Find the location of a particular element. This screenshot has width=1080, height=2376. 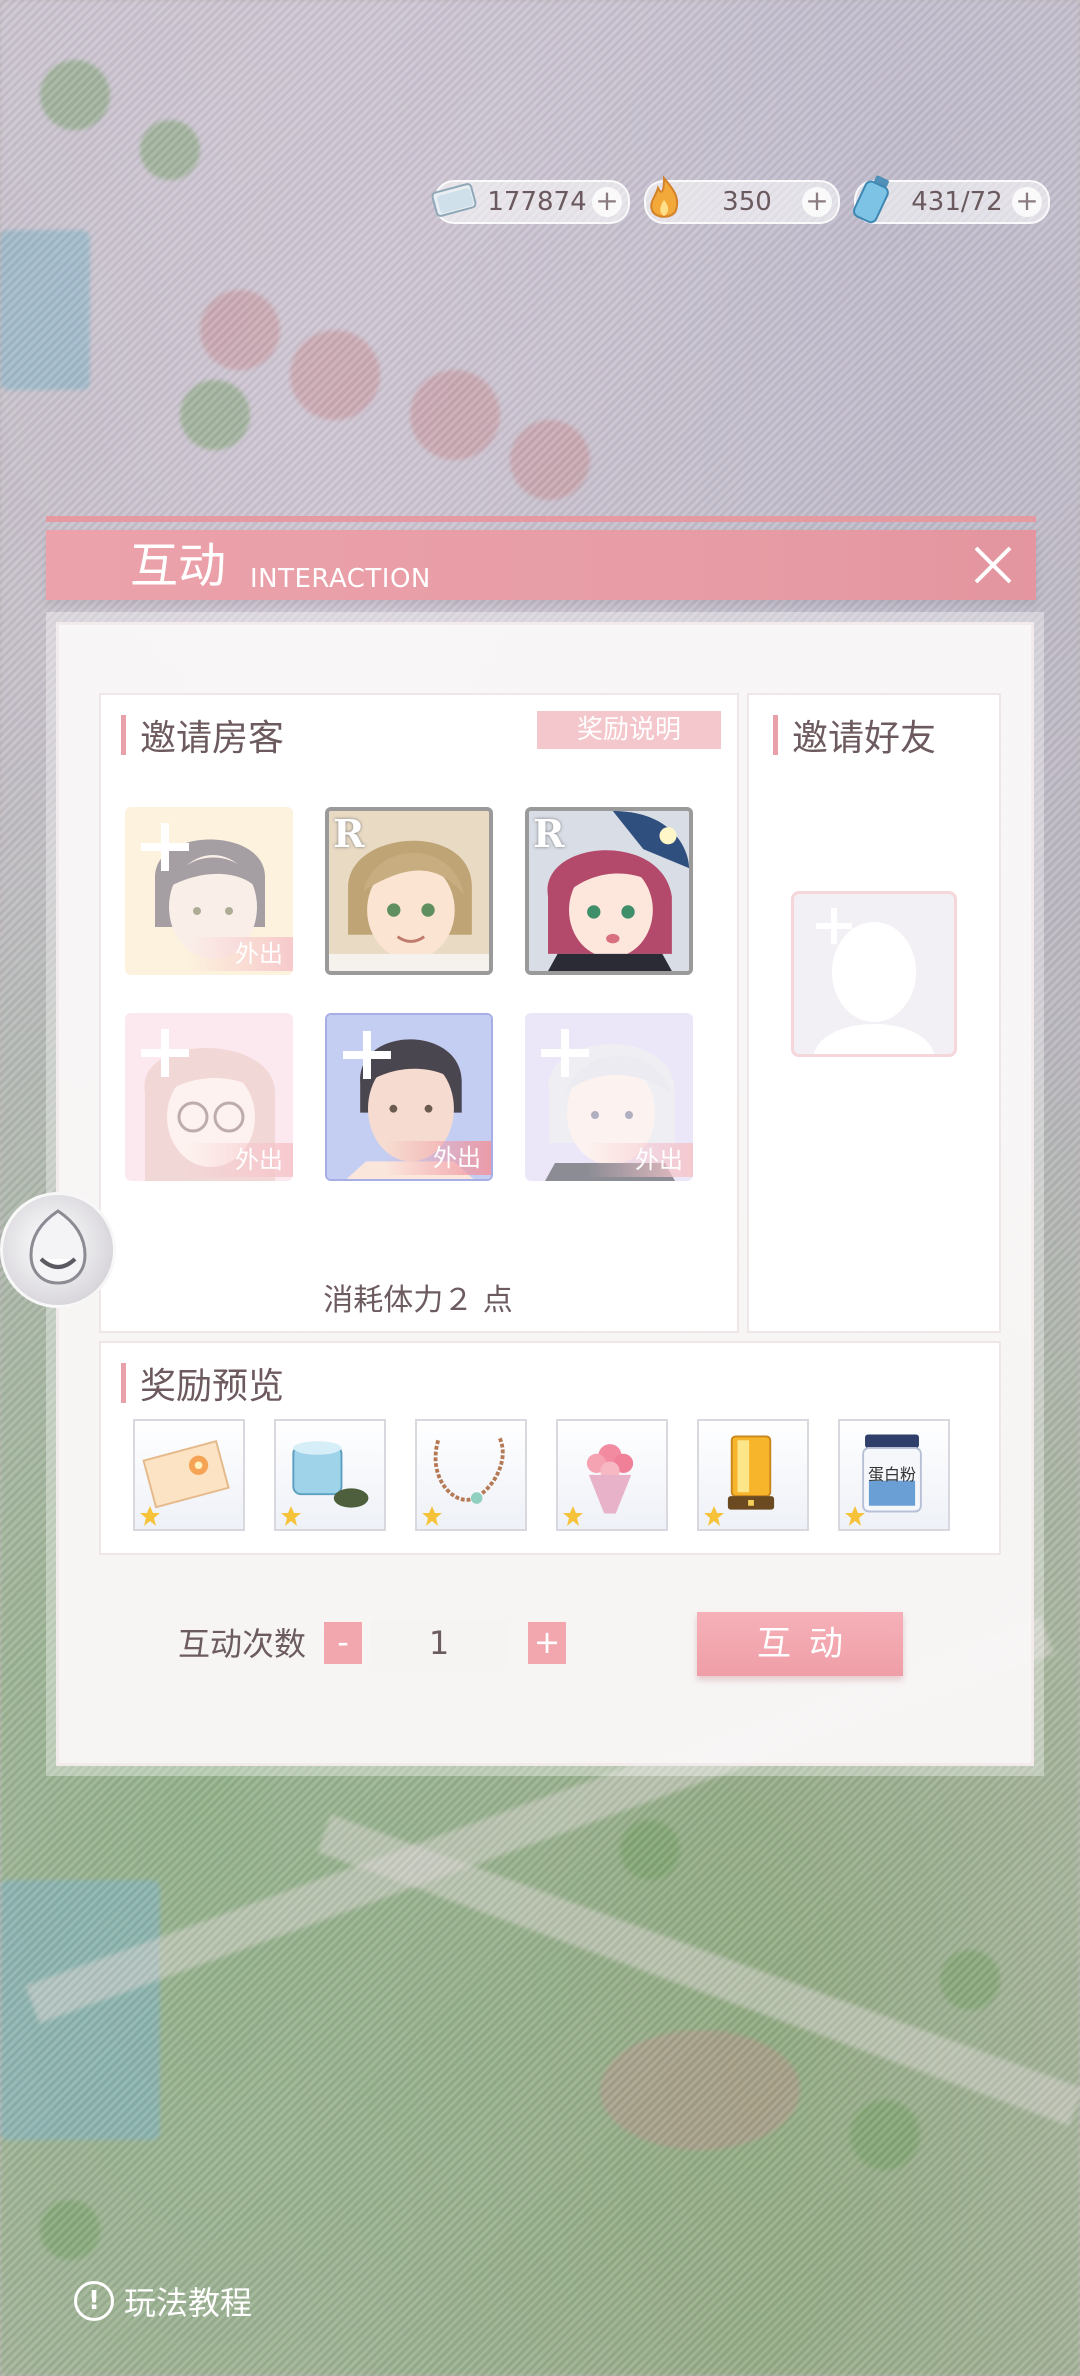

add-stamina-button: + is located at coordinates (1027, 202).